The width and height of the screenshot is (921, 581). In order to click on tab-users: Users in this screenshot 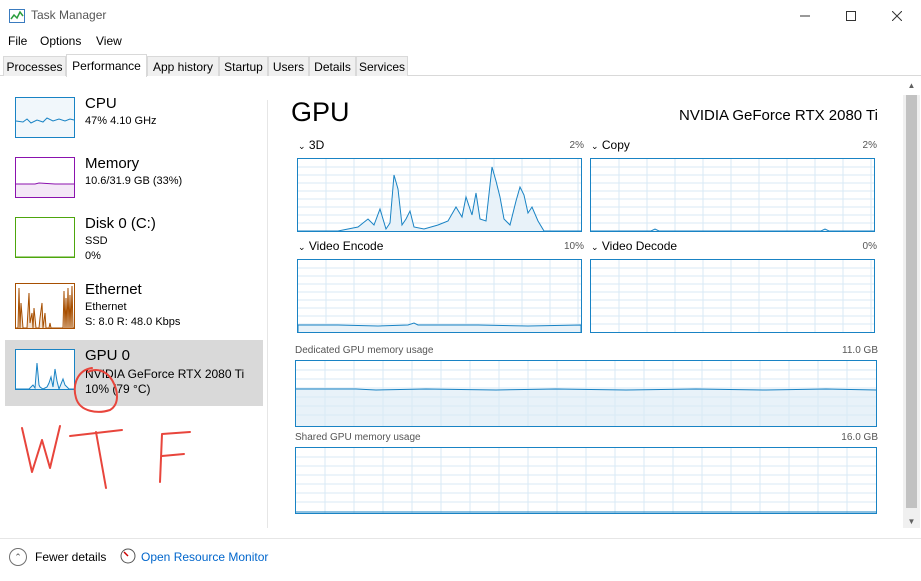, I will do `click(288, 66)`.